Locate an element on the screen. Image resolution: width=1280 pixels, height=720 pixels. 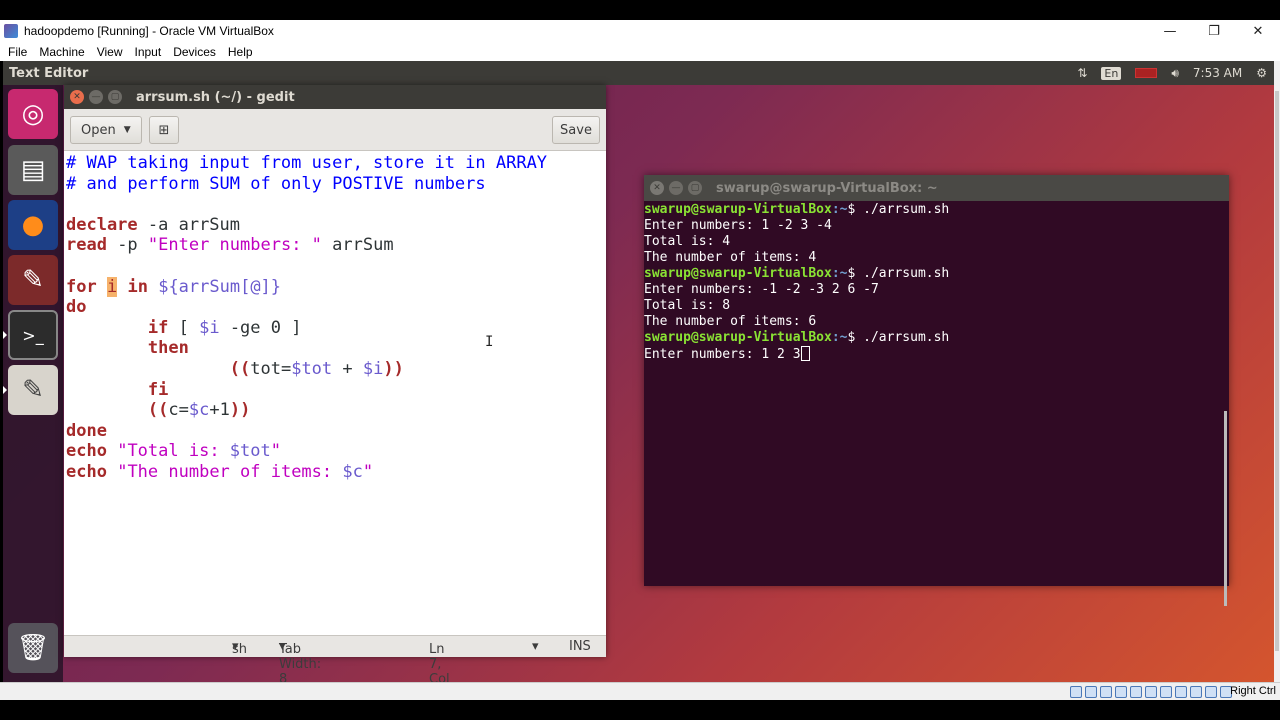
vbox-device-icons is located at coordinates (1151, 692).